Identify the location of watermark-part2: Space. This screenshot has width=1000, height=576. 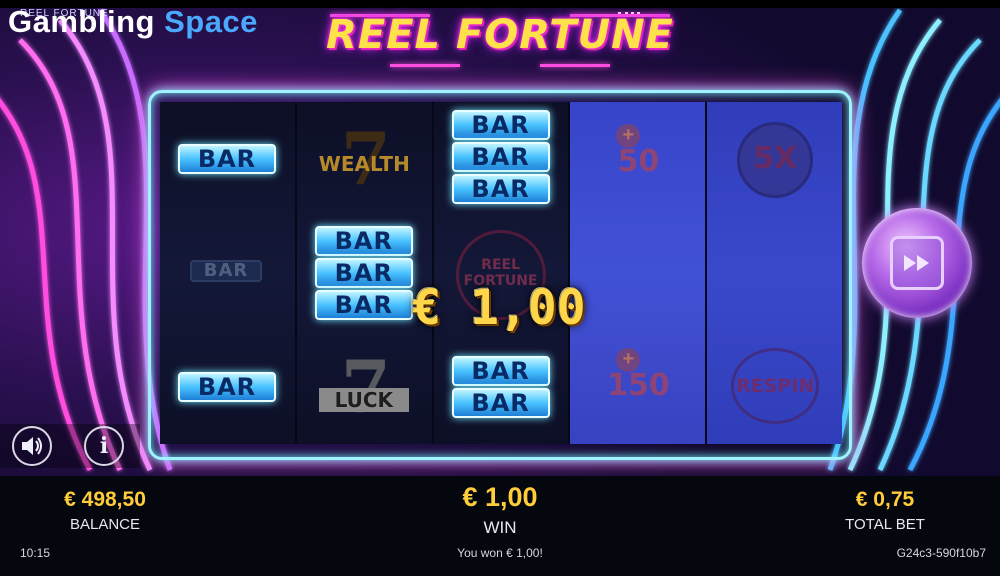
(211, 21).